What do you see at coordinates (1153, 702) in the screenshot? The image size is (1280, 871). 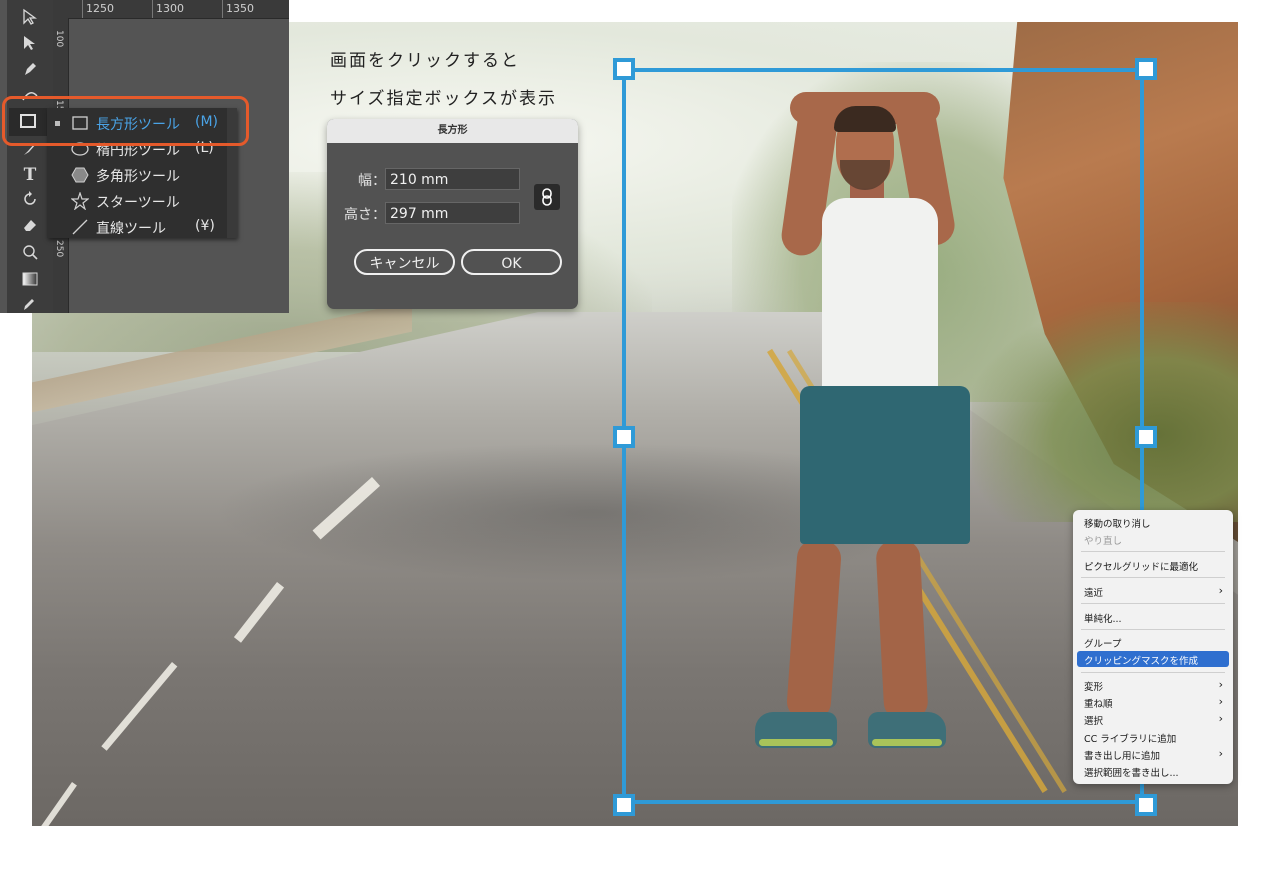 I see `menu-item-arrange: 重ね順 ›` at bounding box center [1153, 702].